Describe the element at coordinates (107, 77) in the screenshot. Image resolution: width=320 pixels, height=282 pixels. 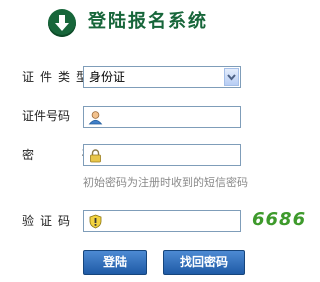
I see `id-type-selected-value: 身份证` at that location.